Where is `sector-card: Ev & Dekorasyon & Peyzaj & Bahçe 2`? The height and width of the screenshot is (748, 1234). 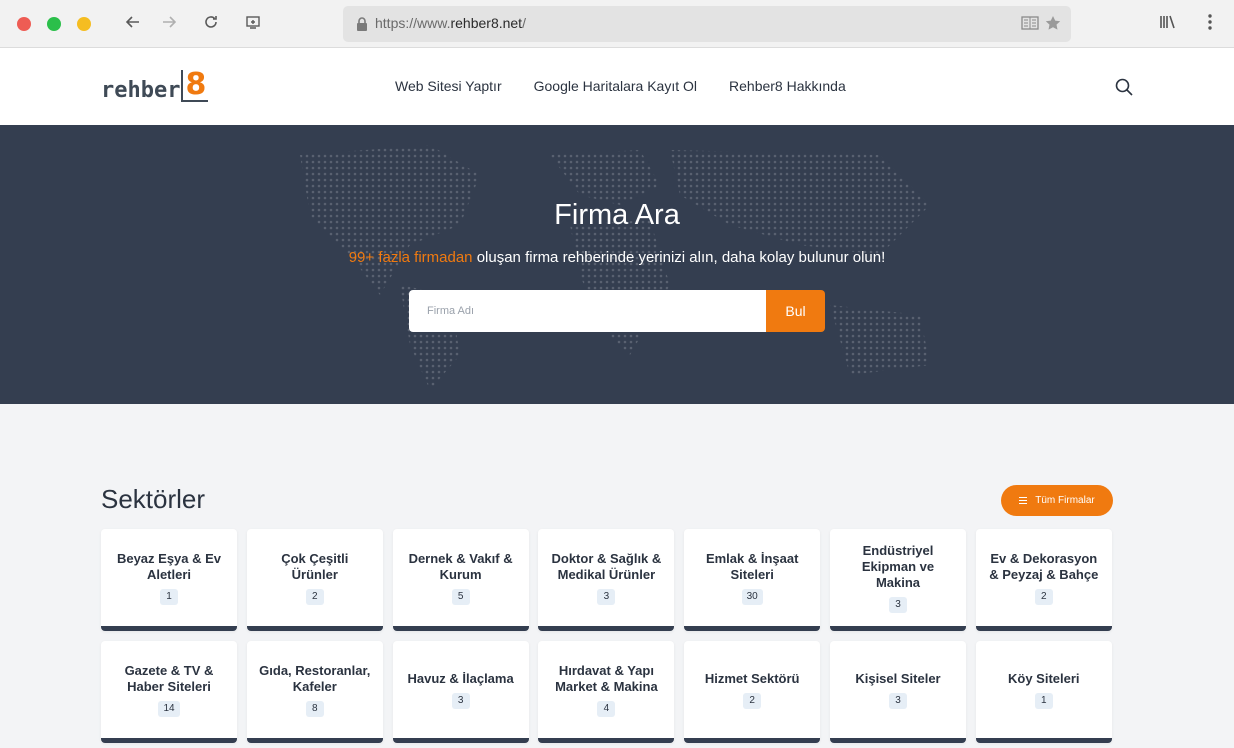 sector-card: Ev & Dekorasyon & Peyzaj & Bahçe 2 is located at coordinates (1043, 580).